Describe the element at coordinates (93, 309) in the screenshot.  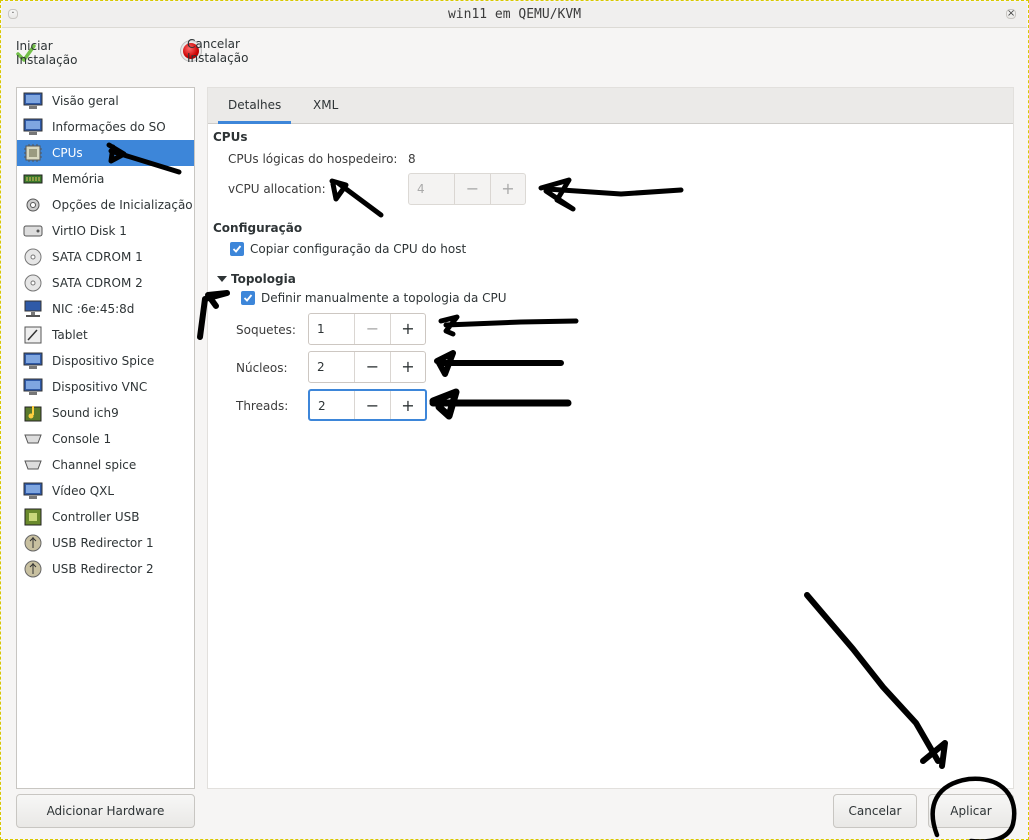
I see `sidebar-item-label: NIC :6e:45:8d` at that location.